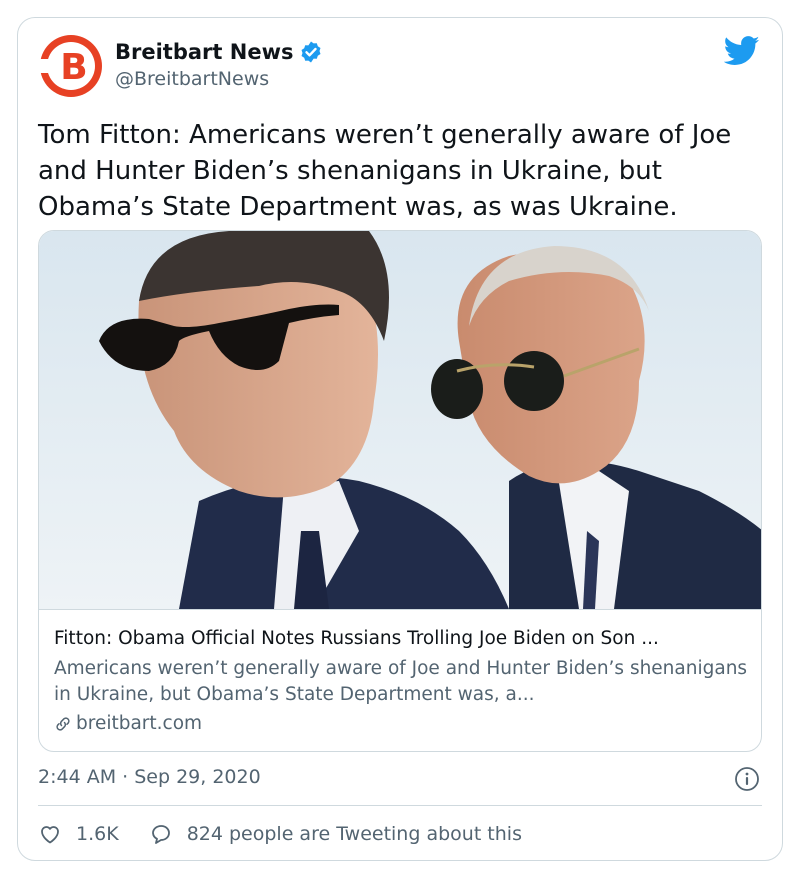 Image resolution: width=800 pixels, height=878 pixels. What do you see at coordinates (139, 723) in the screenshot?
I see `card-domain-text: breitbart.com` at bounding box center [139, 723].